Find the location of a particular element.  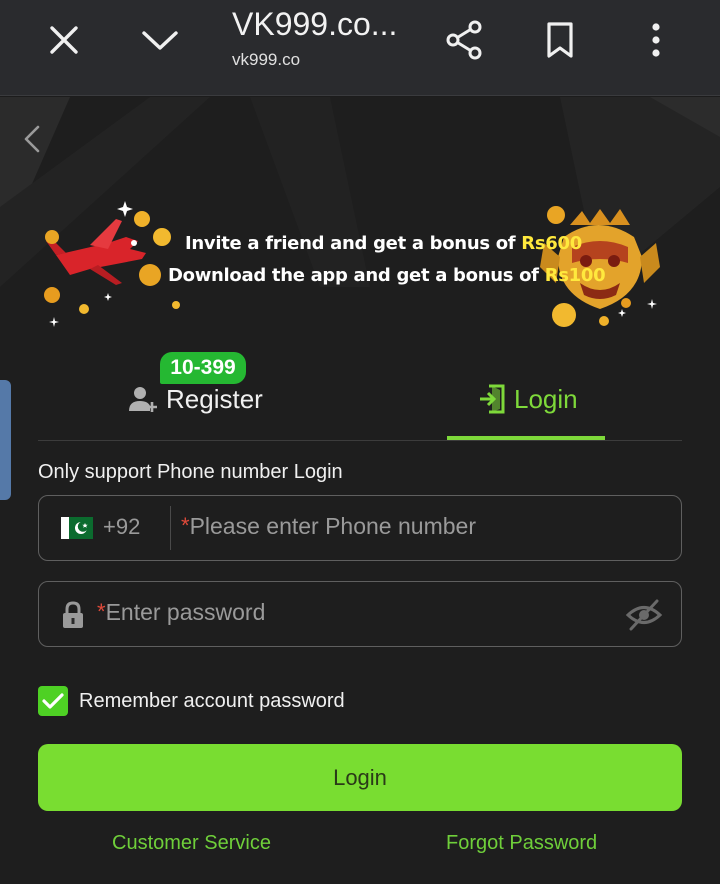

side-drawer-handle is located at coordinates (5, 440).